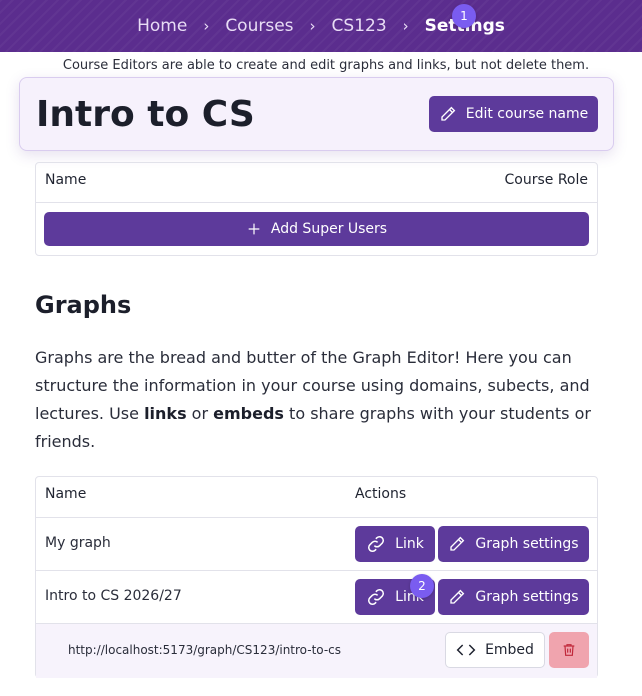  I want to click on graph-name: My graph, so click(78, 543).